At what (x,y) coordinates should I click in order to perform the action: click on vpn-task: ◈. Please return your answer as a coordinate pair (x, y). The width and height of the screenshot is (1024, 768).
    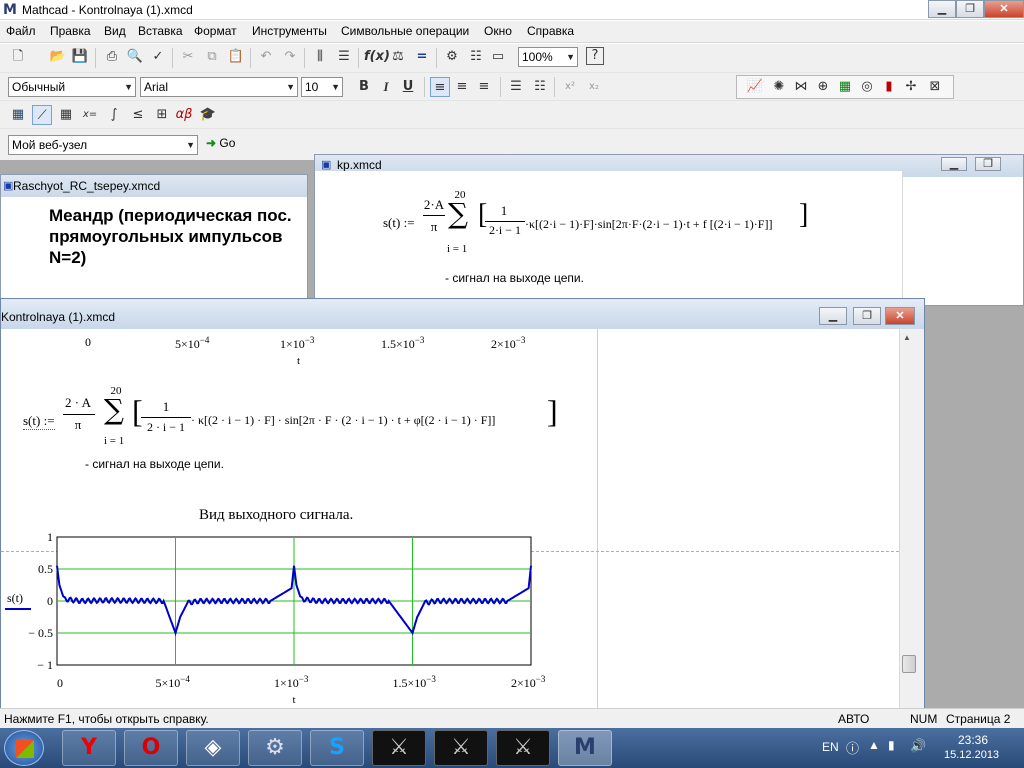
    Looking at the image, I should click on (213, 748).